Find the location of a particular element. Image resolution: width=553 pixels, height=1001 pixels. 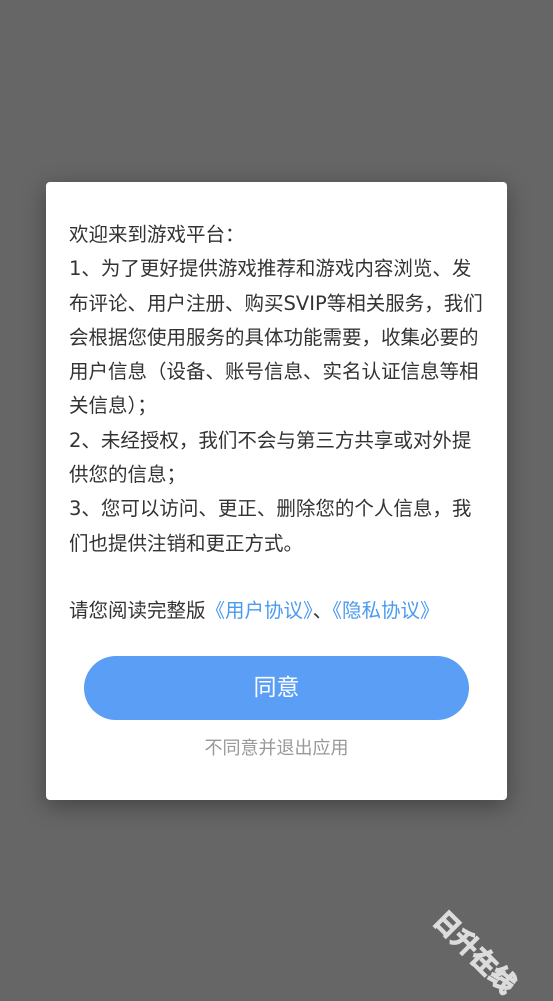

read-prompt: 请您阅读完整版 is located at coordinates (137, 610).